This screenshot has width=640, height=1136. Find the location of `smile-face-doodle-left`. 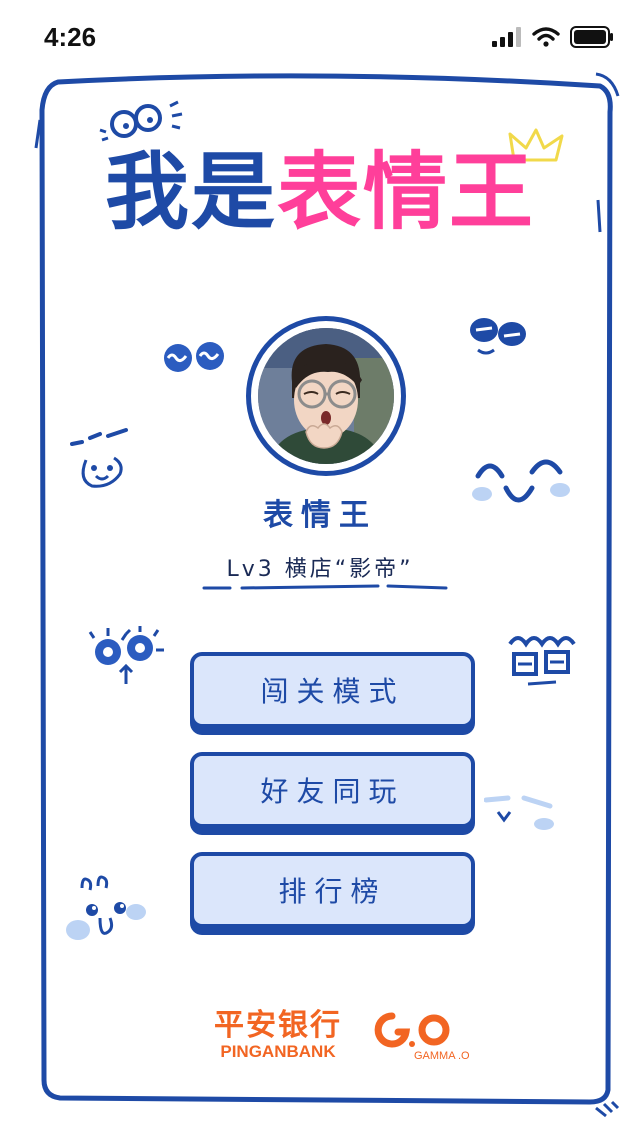

smile-face-doodle-left is located at coordinates (99, 458).